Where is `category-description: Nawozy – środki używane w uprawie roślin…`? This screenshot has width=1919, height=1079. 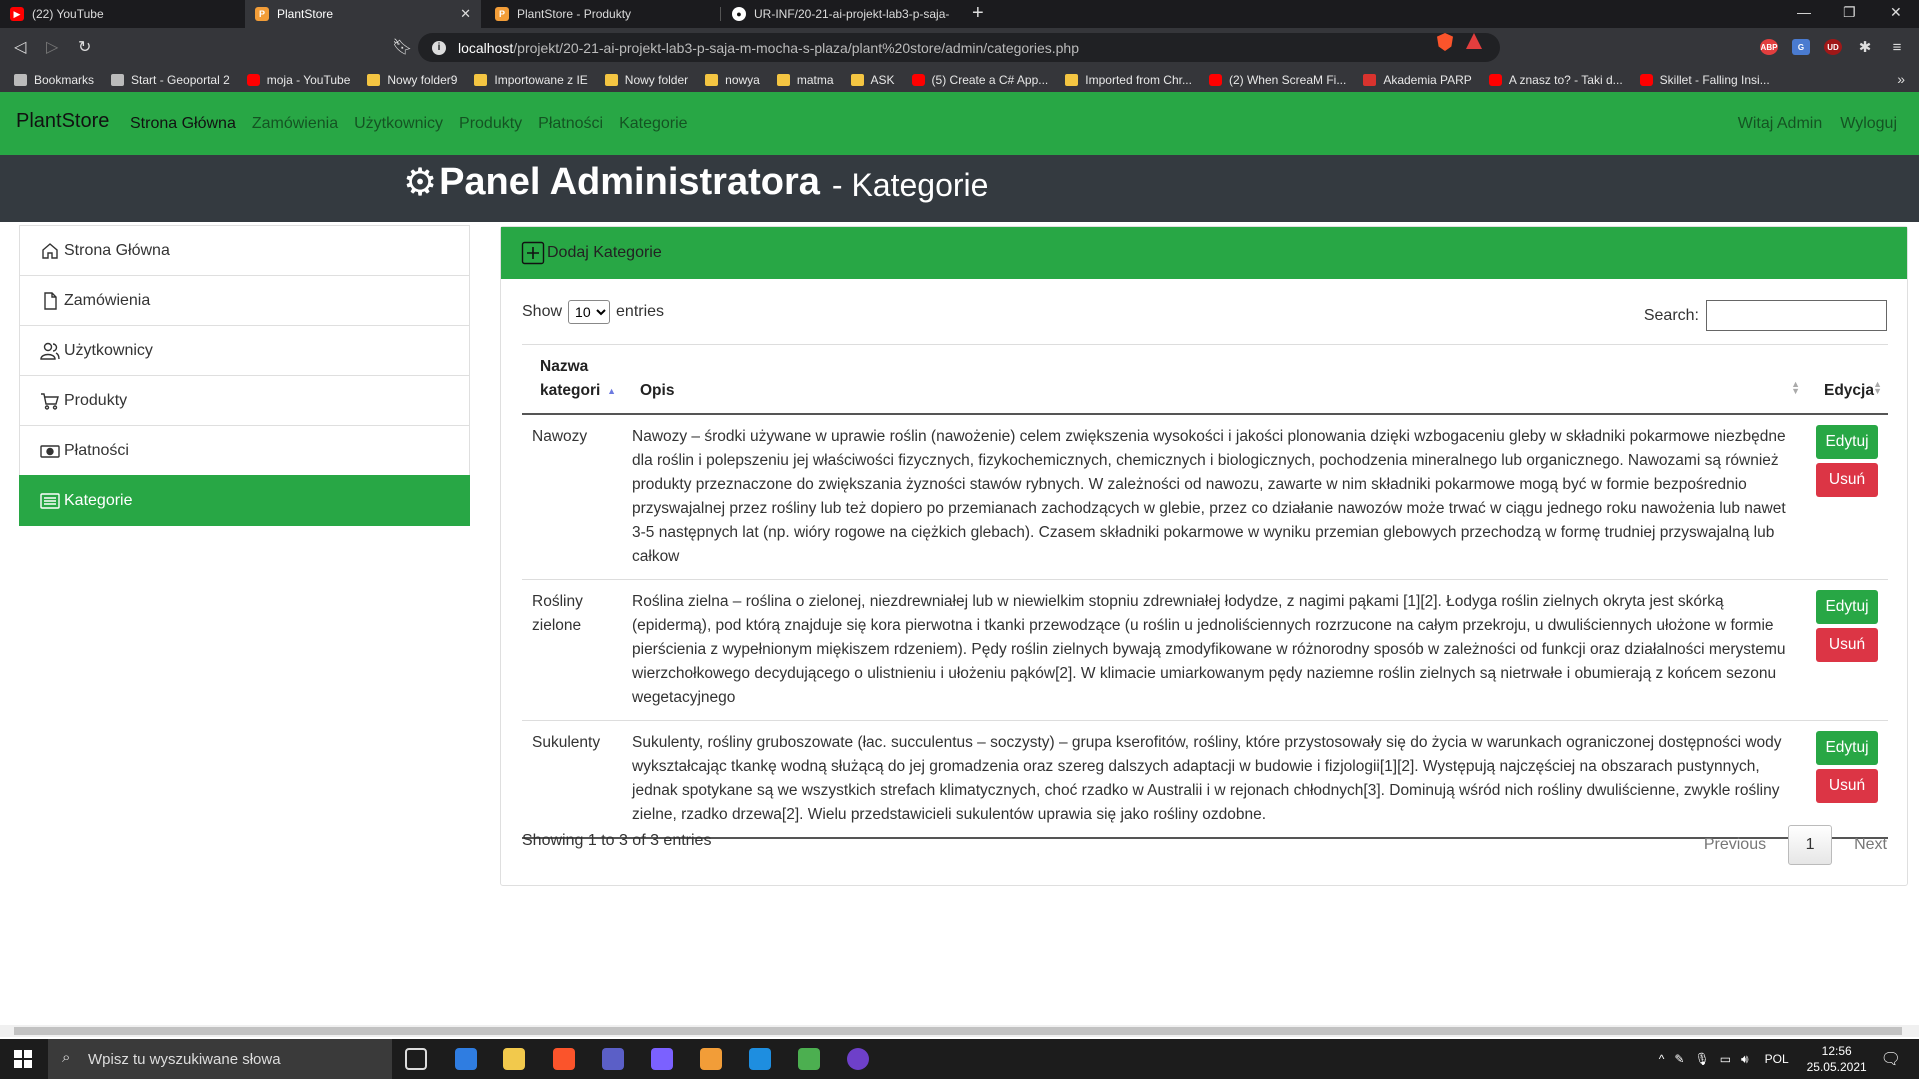 category-description: Nawozy – środki używane w uprawie roślin… is located at coordinates (1214, 496).